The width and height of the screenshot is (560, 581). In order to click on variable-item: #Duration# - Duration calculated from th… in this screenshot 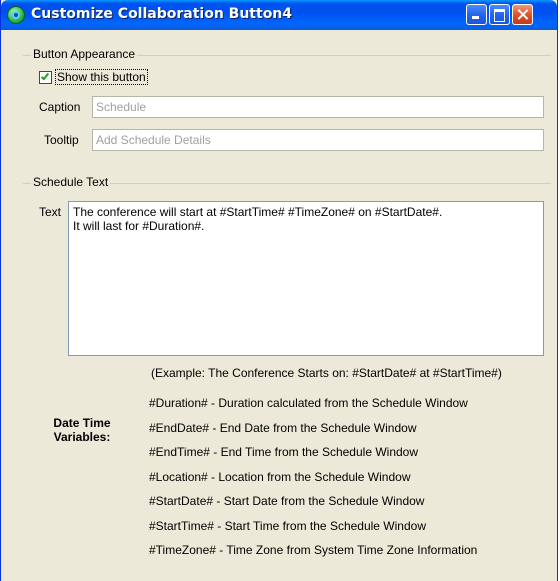, I will do `click(308, 403)`.